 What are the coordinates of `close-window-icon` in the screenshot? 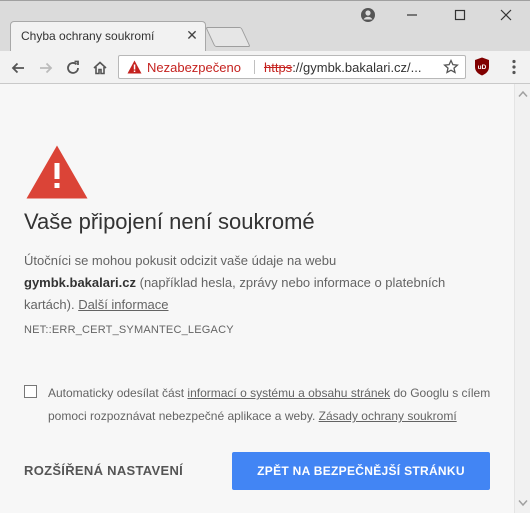 It's located at (508, 15).